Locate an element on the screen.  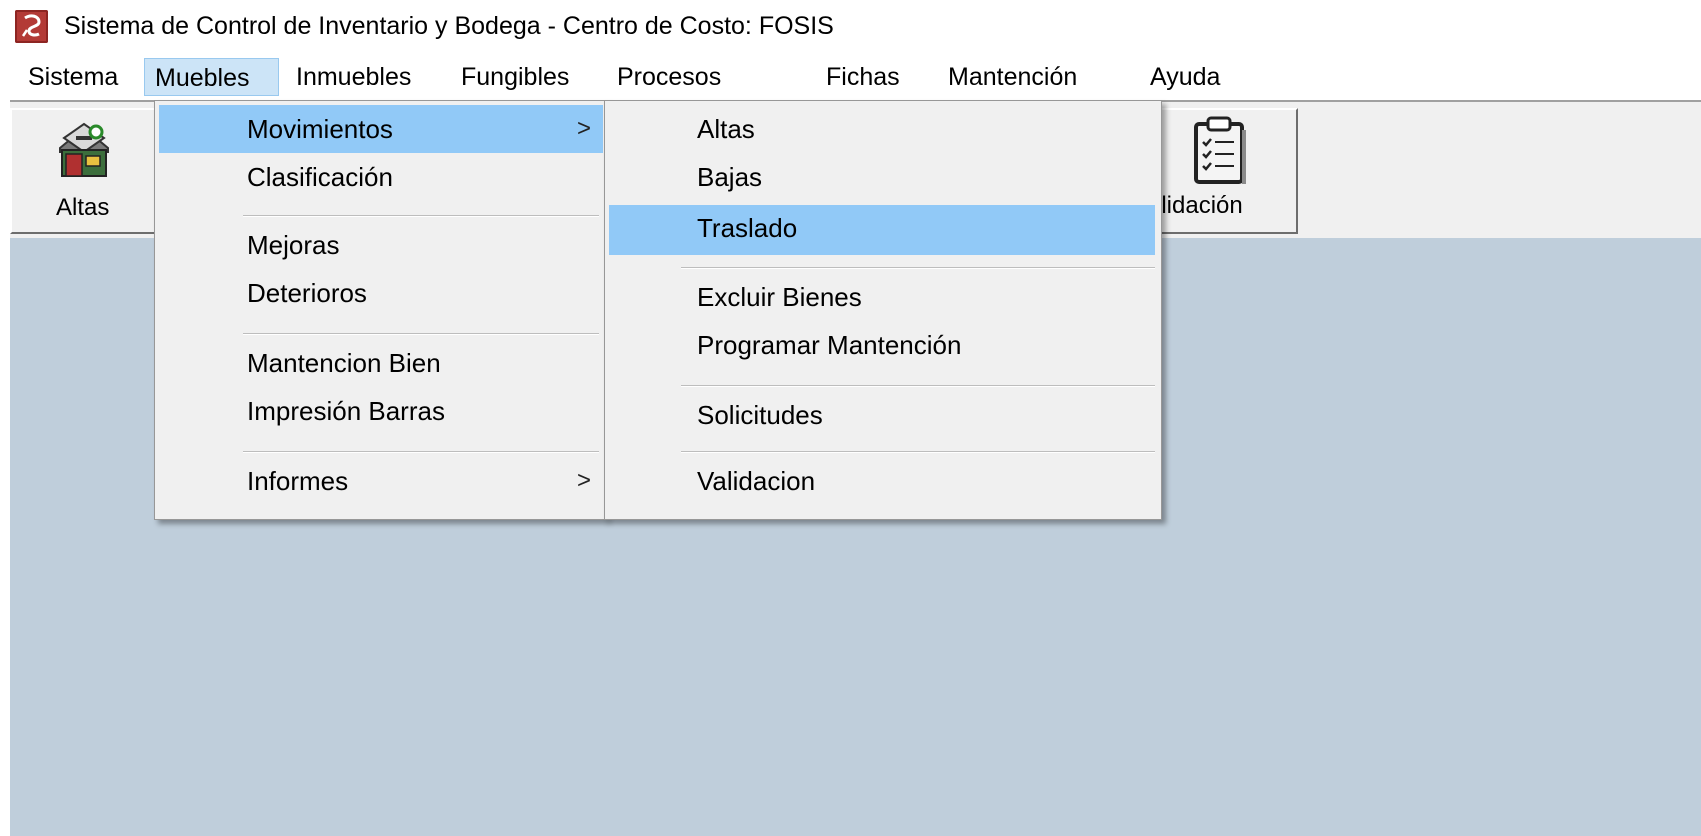
menu-mantencion: Mantención is located at coordinates (1012, 77).